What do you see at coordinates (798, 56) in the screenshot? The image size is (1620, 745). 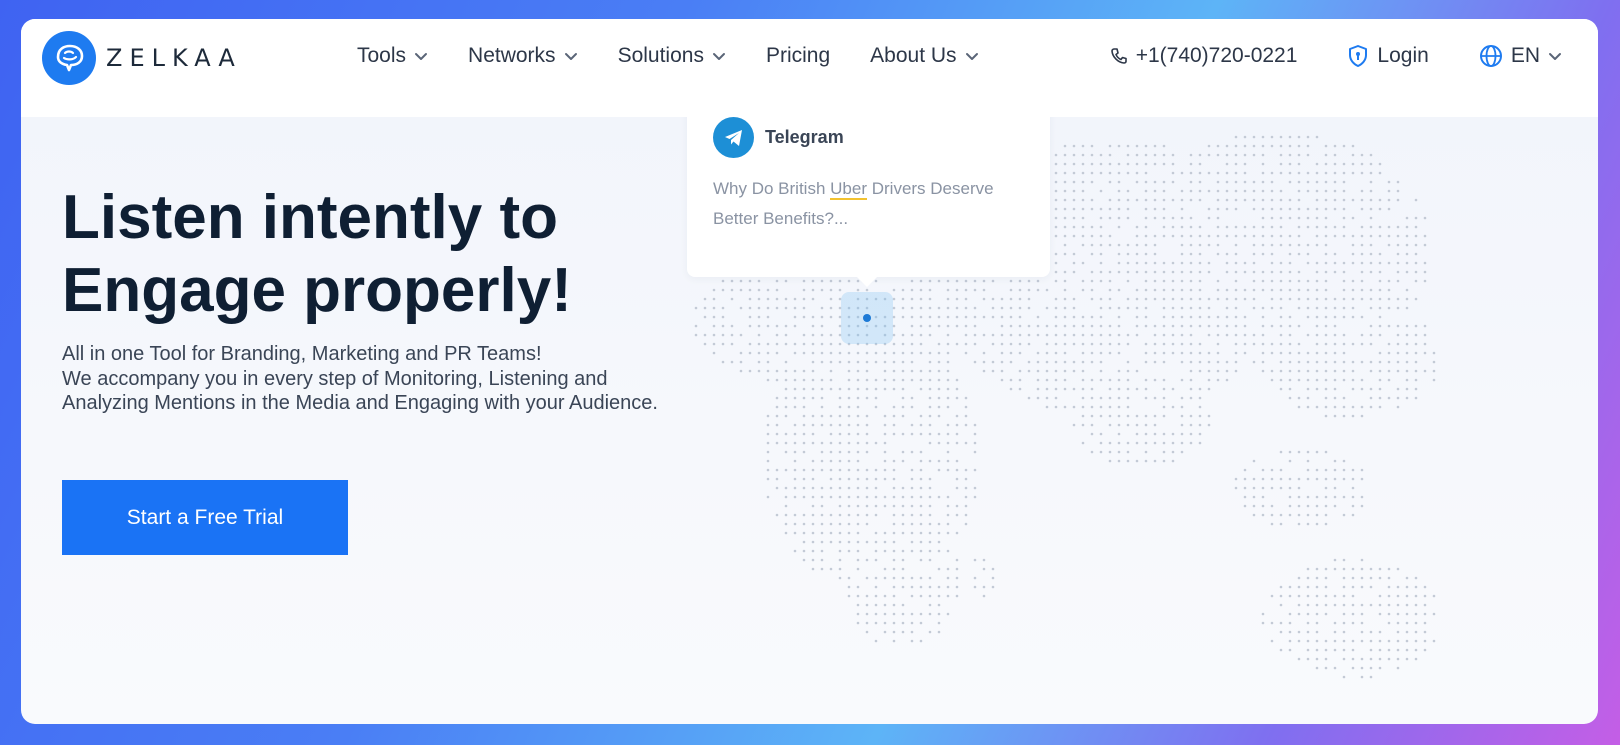 I see `nav-pricing: Pricing` at bounding box center [798, 56].